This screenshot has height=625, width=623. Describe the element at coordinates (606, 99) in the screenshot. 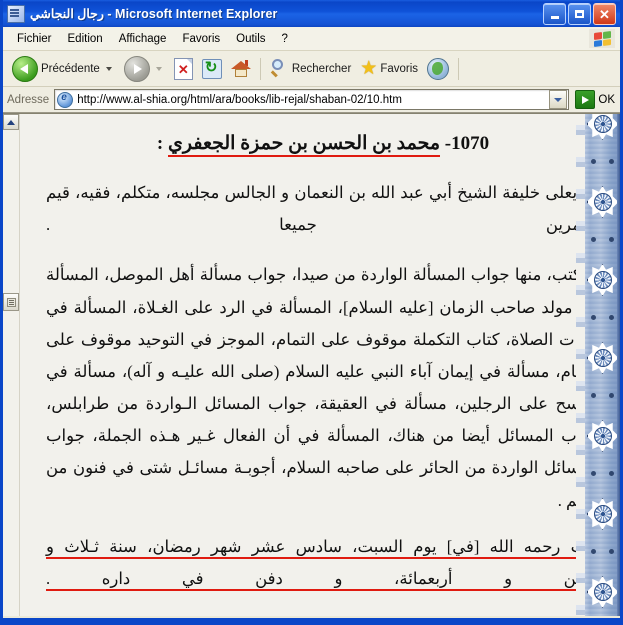

I see `go-button-label: OK` at that location.